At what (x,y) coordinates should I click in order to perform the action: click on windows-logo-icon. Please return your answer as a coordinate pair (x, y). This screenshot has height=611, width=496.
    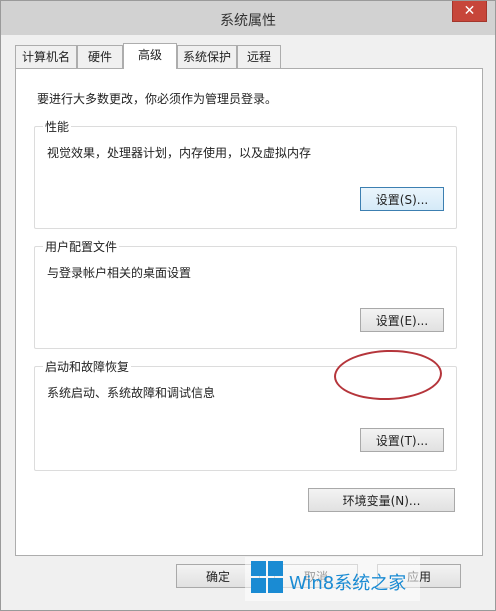
    Looking at the image, I should click on (268, 578).